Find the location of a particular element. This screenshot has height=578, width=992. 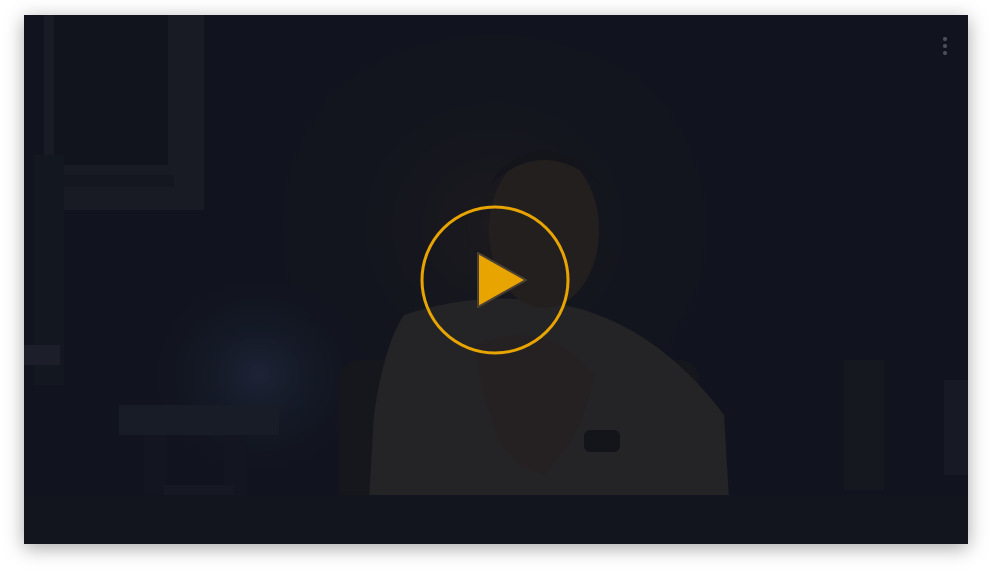

play-button is located at coordinates (495, 280).